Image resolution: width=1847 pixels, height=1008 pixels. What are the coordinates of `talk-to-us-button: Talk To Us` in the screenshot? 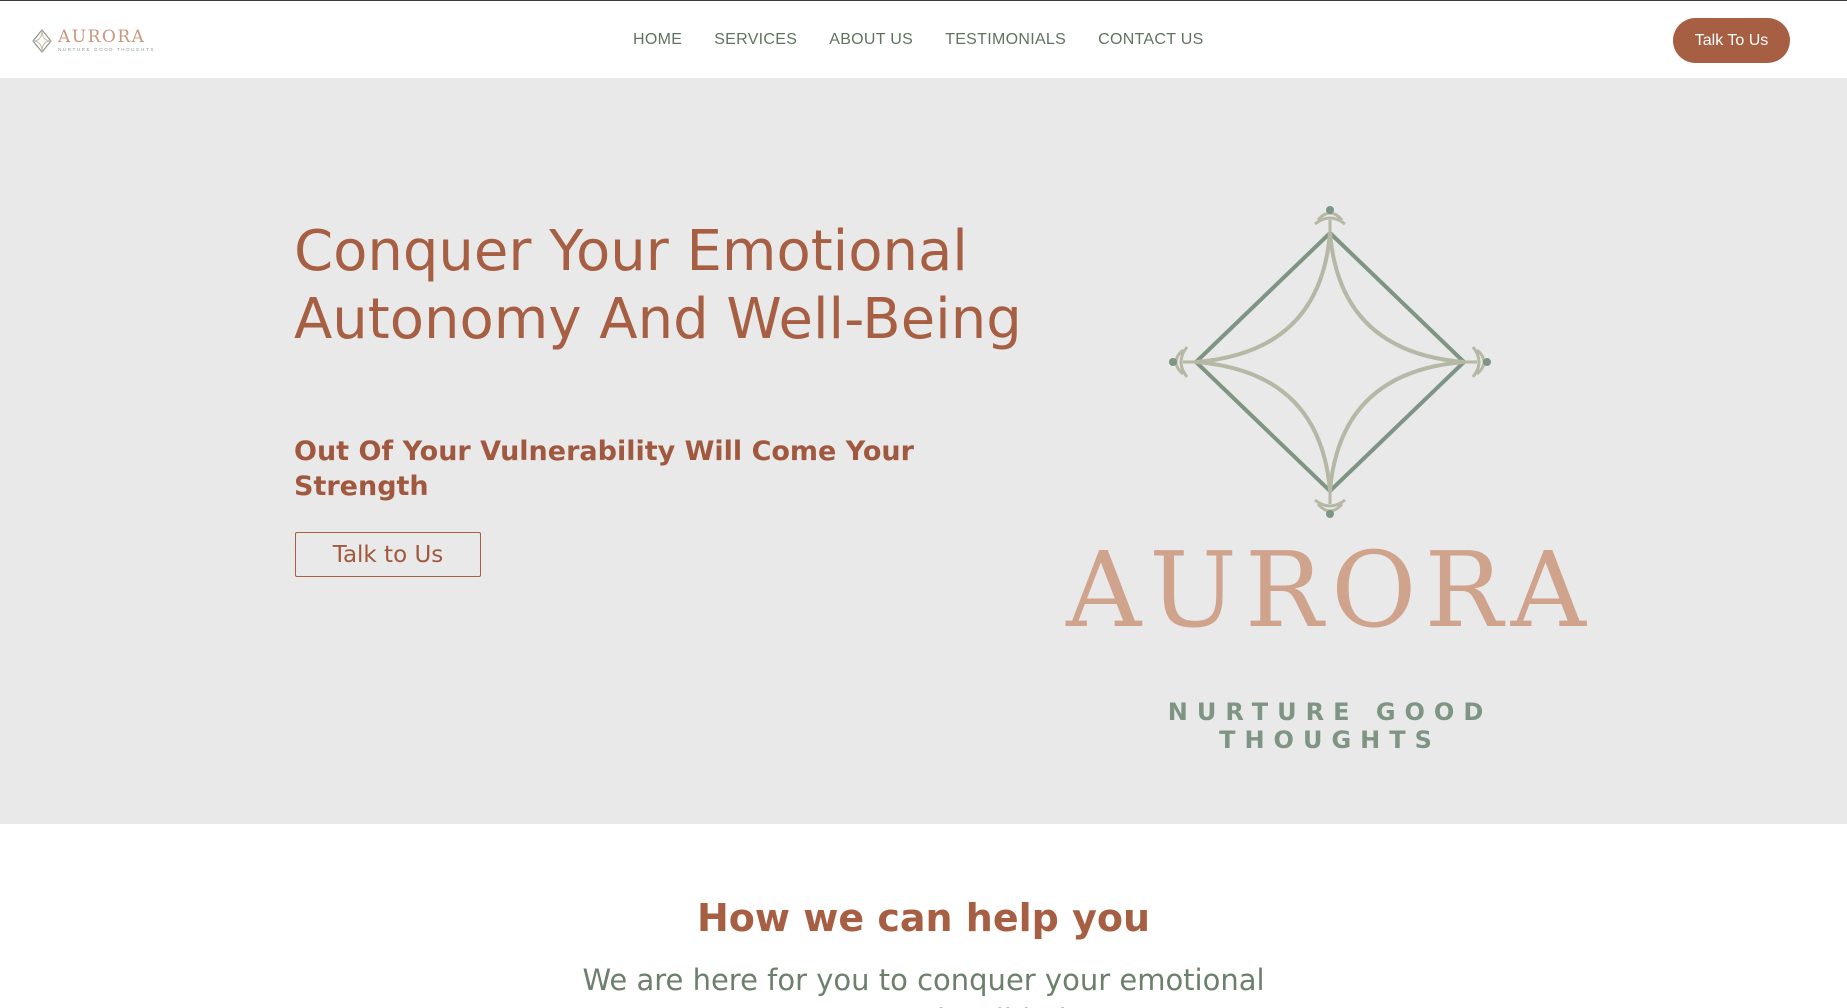 It's located at (1731, 40).